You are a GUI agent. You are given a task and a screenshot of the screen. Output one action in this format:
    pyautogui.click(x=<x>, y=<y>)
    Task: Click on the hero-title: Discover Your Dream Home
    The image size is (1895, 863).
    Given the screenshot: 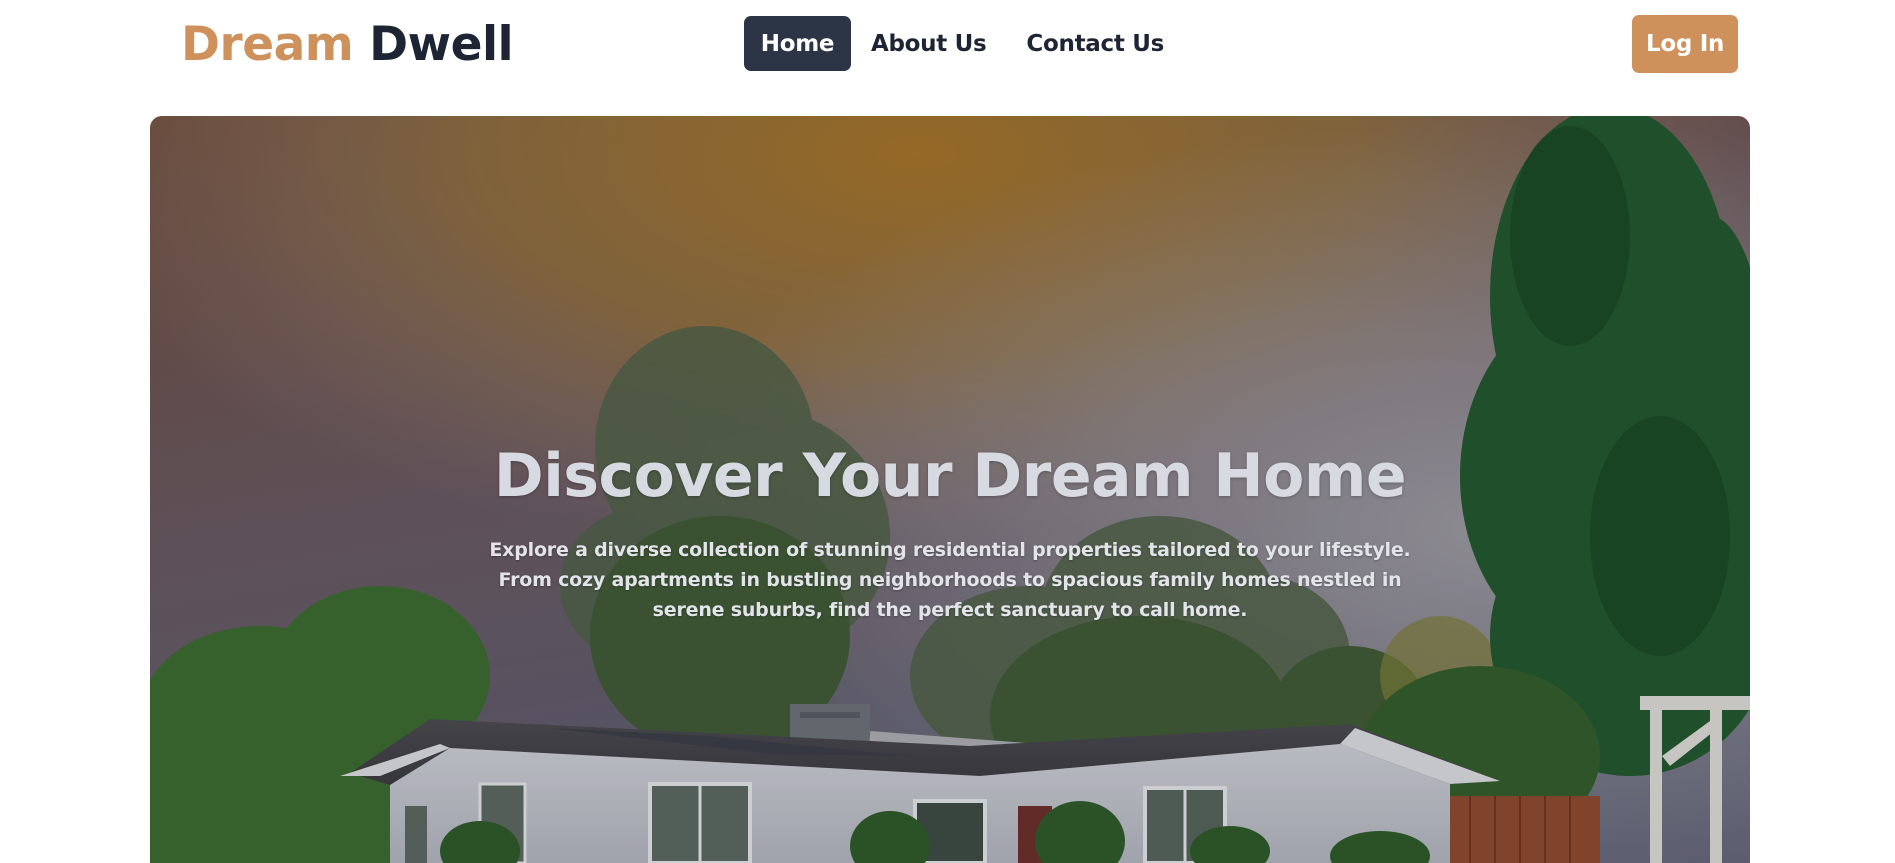 What is the action you would take?
    pyautogui.click(x=950, y=476)
    